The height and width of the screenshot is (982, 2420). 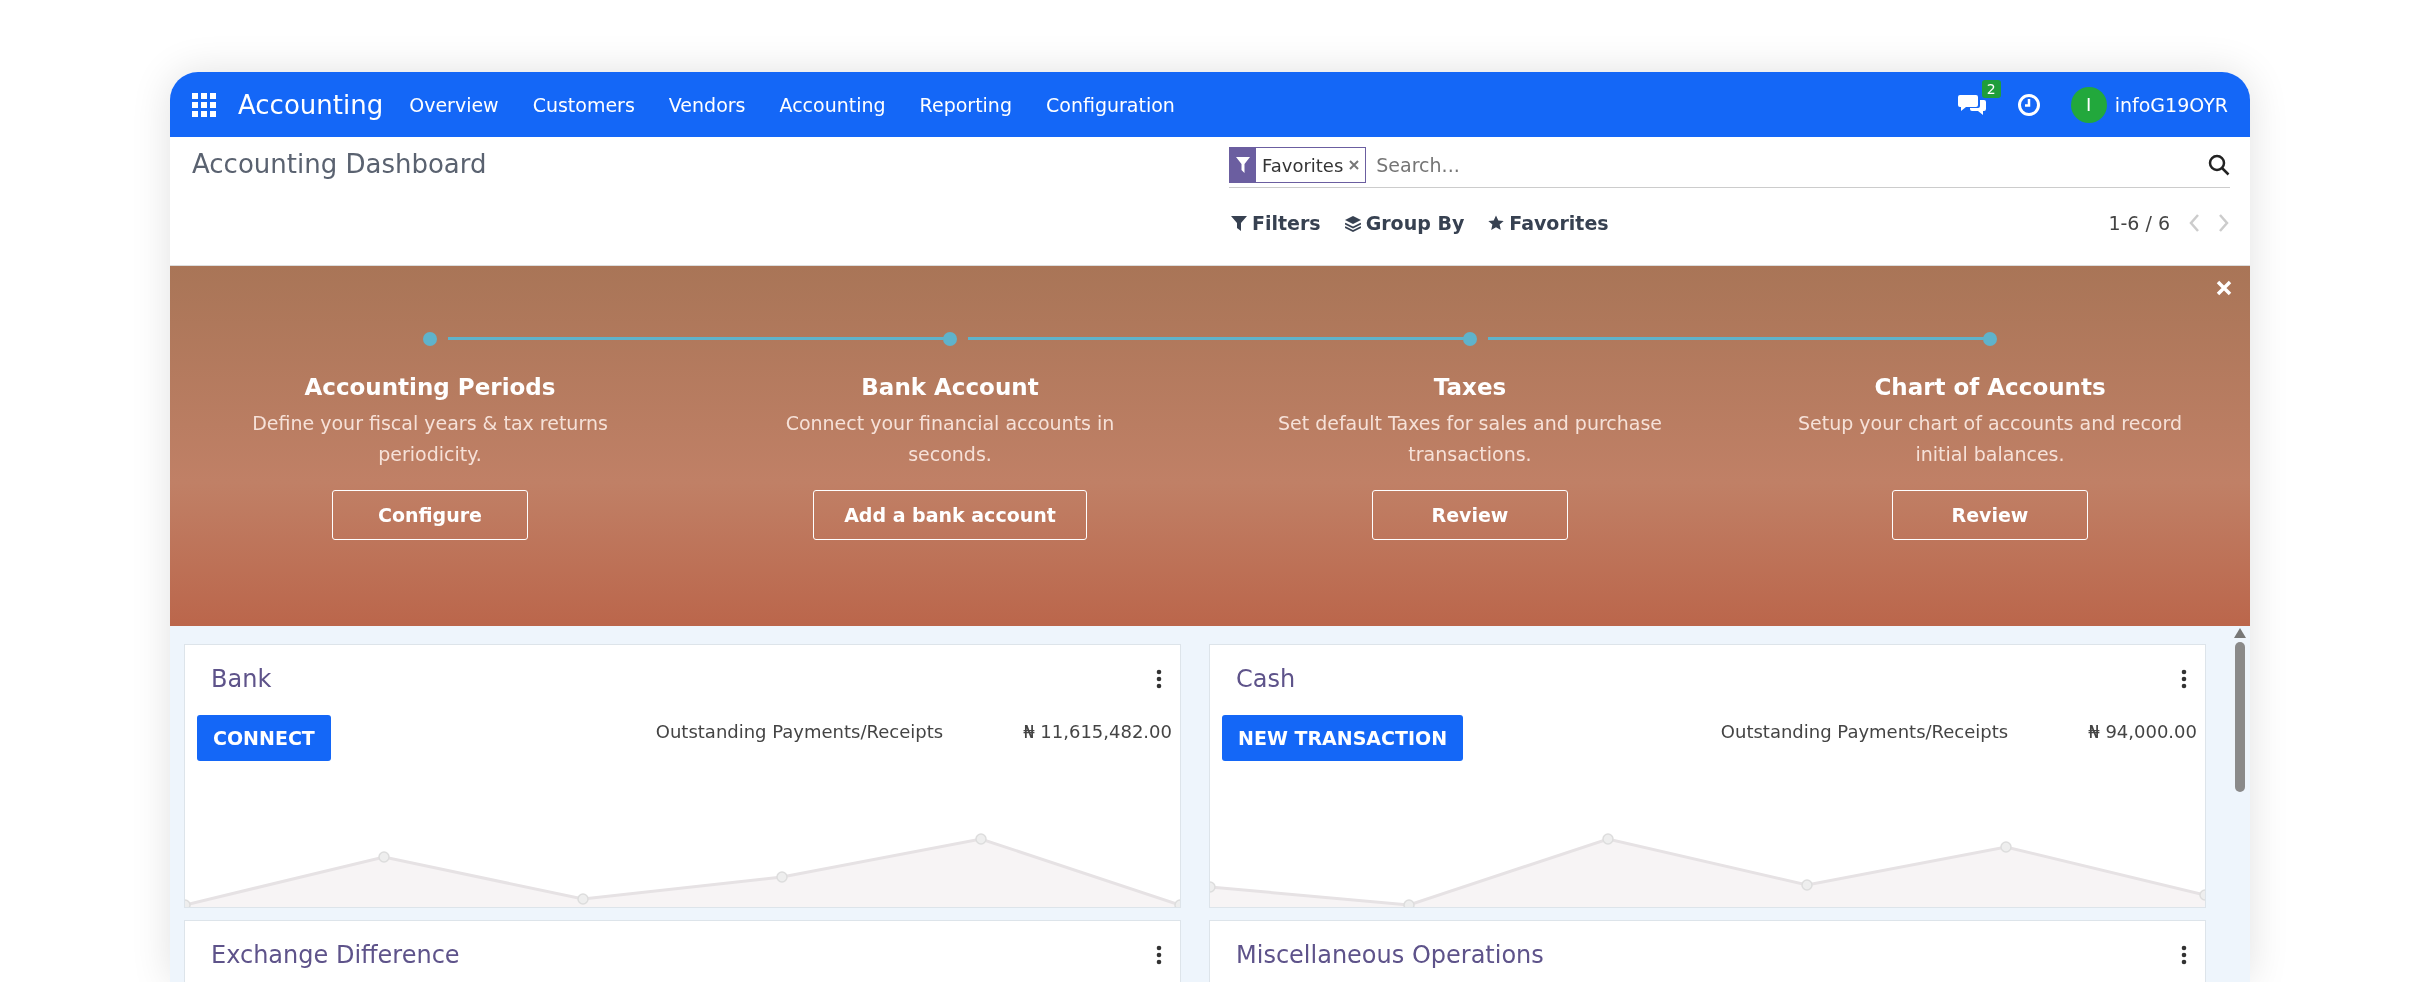 What do you see at coordinates (2142, 731) in the screenshot?
I see `card-amount: ₦ 94,000.00` at bounding box center [2142, 731].